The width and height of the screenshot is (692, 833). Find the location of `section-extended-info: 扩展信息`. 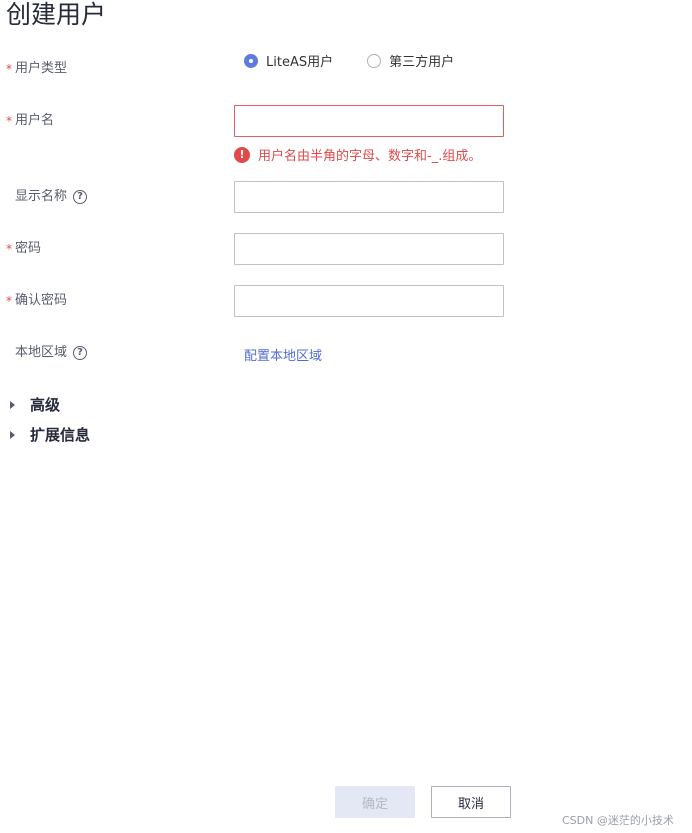

section-extended-info: 扩展信息 is located at coordinates (50, 434).